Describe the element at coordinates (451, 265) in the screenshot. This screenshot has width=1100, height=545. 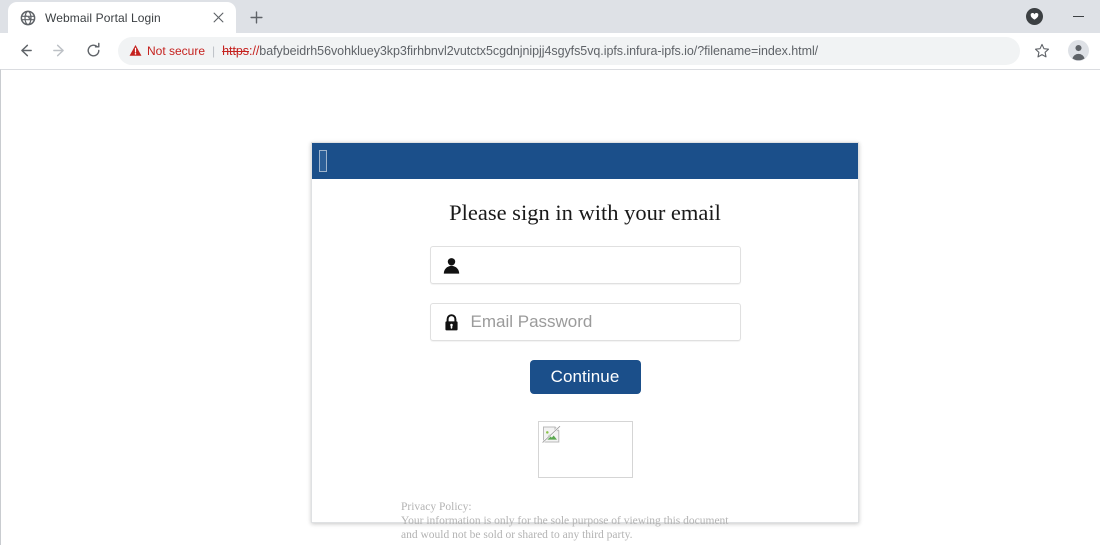
I see `person-icon` at that location.